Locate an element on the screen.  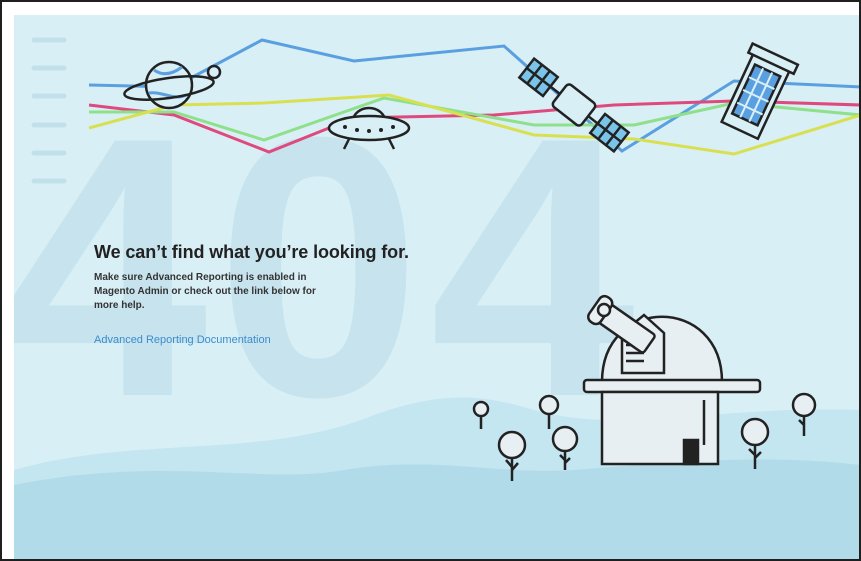
error-headline: We can’t find what you’re looking for. is located at coordinates (251, 252).